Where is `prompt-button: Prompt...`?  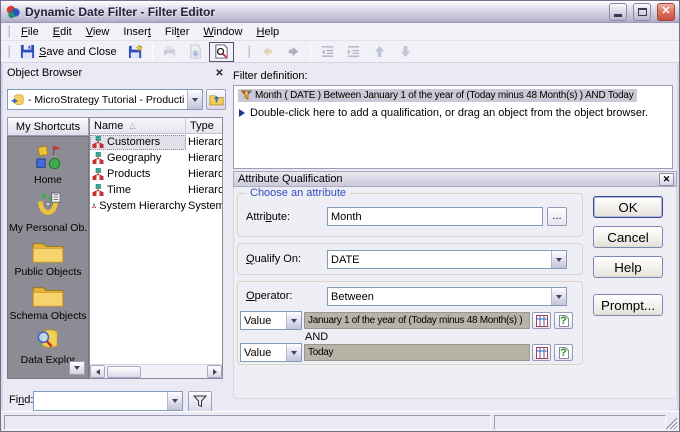 prompt-button: Prompt... is located at coordinates (628, 305).